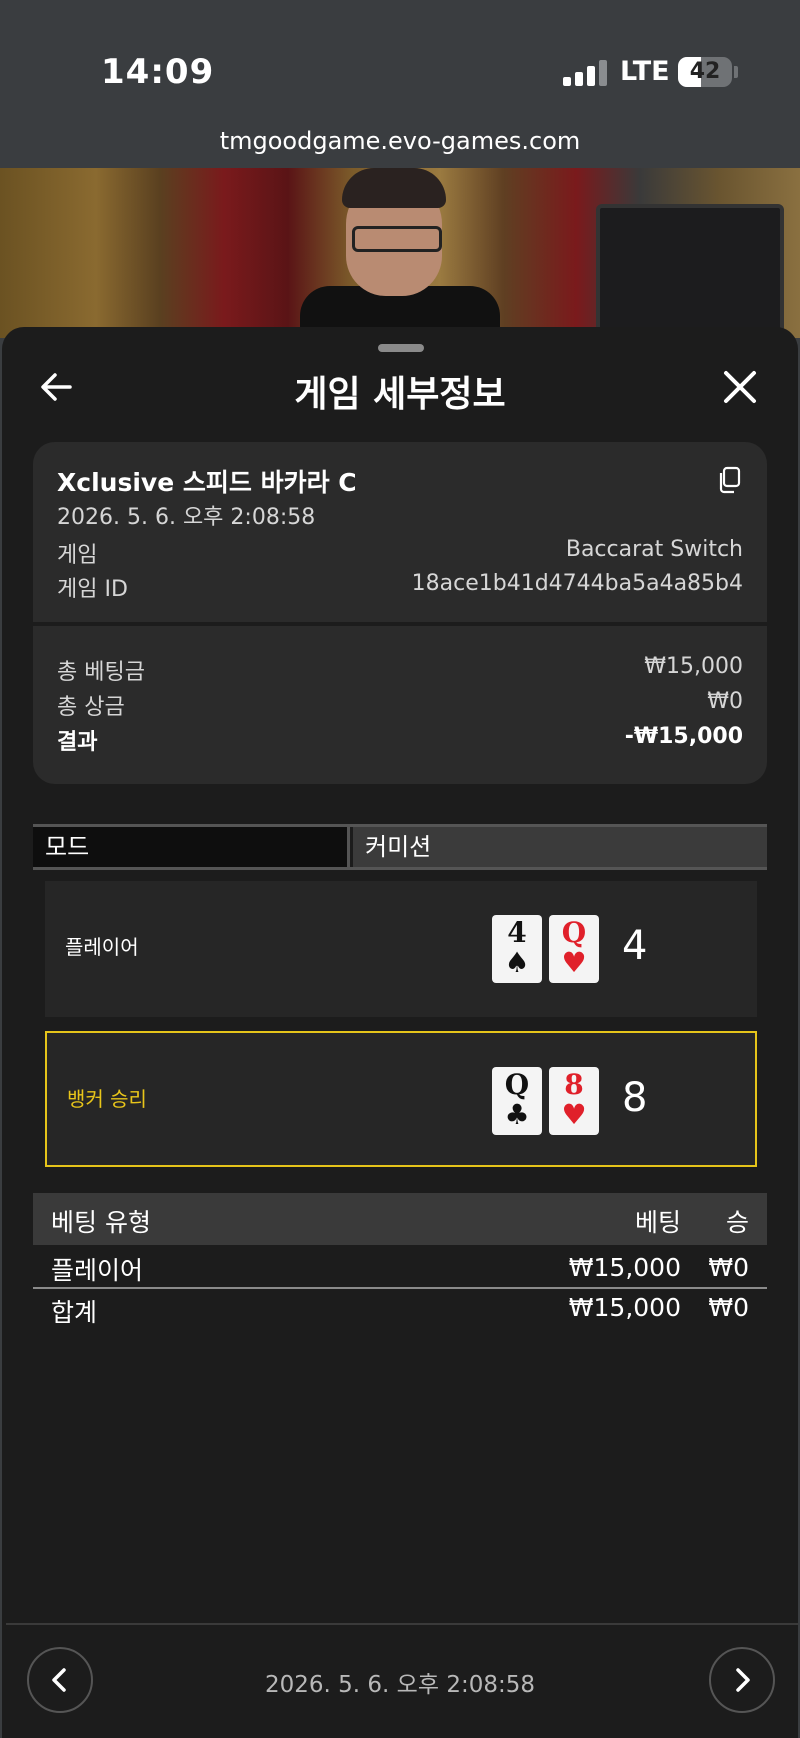 The image size is (800, 1738). Describe the element at coordinates (397, 239) in the screenshot. I see `dealer-glasses` at that location.